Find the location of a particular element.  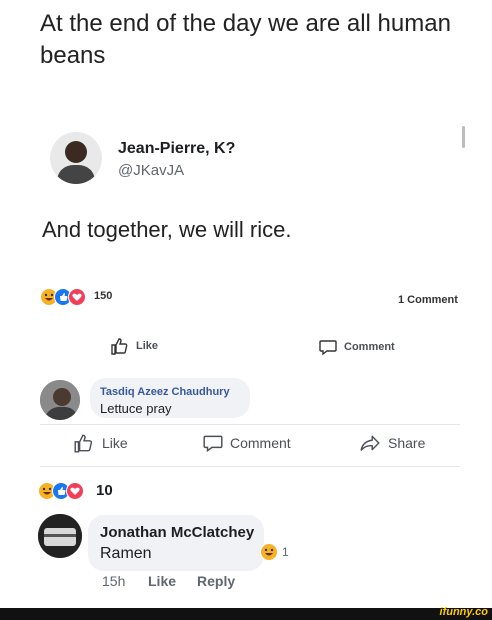

embedded-like-button: Like is located at coordinates (134, 346).